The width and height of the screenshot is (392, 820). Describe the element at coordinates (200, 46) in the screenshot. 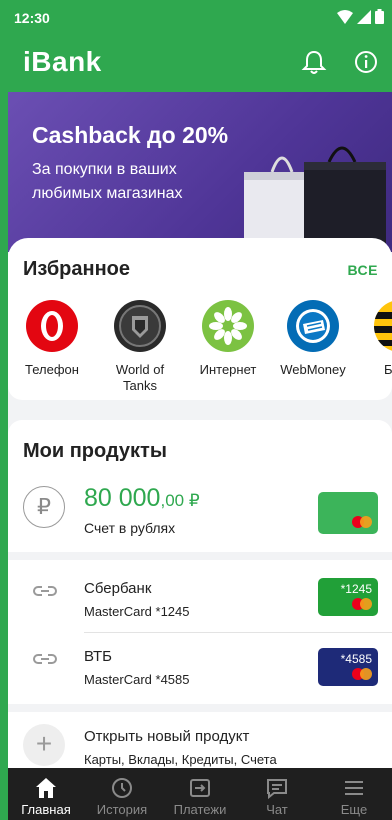

I see `app-bar: 12:30 iBank` at that location.